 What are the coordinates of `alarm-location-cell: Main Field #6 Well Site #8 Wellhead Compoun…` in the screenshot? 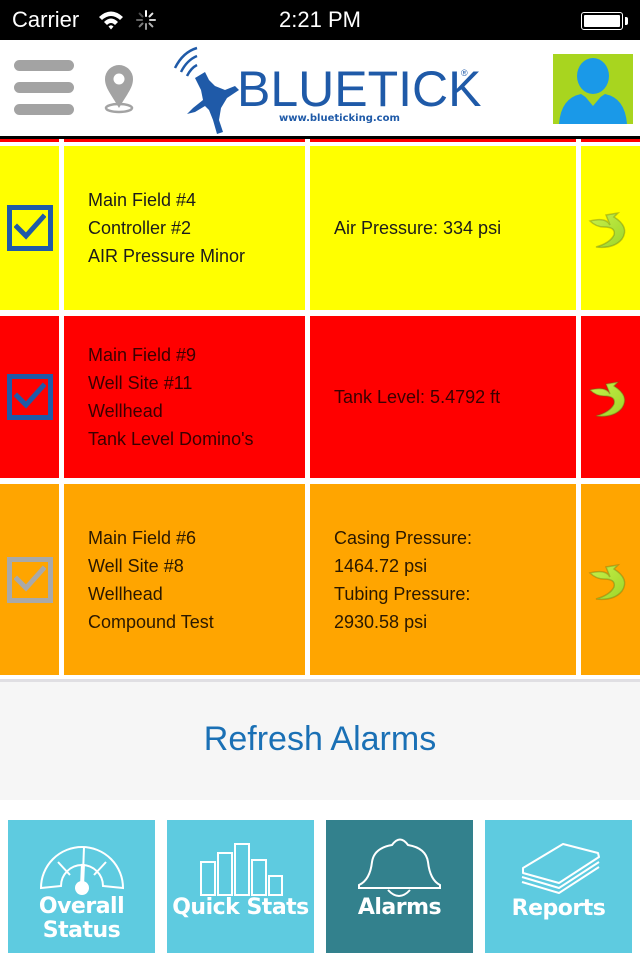 It's located at (184, 579).